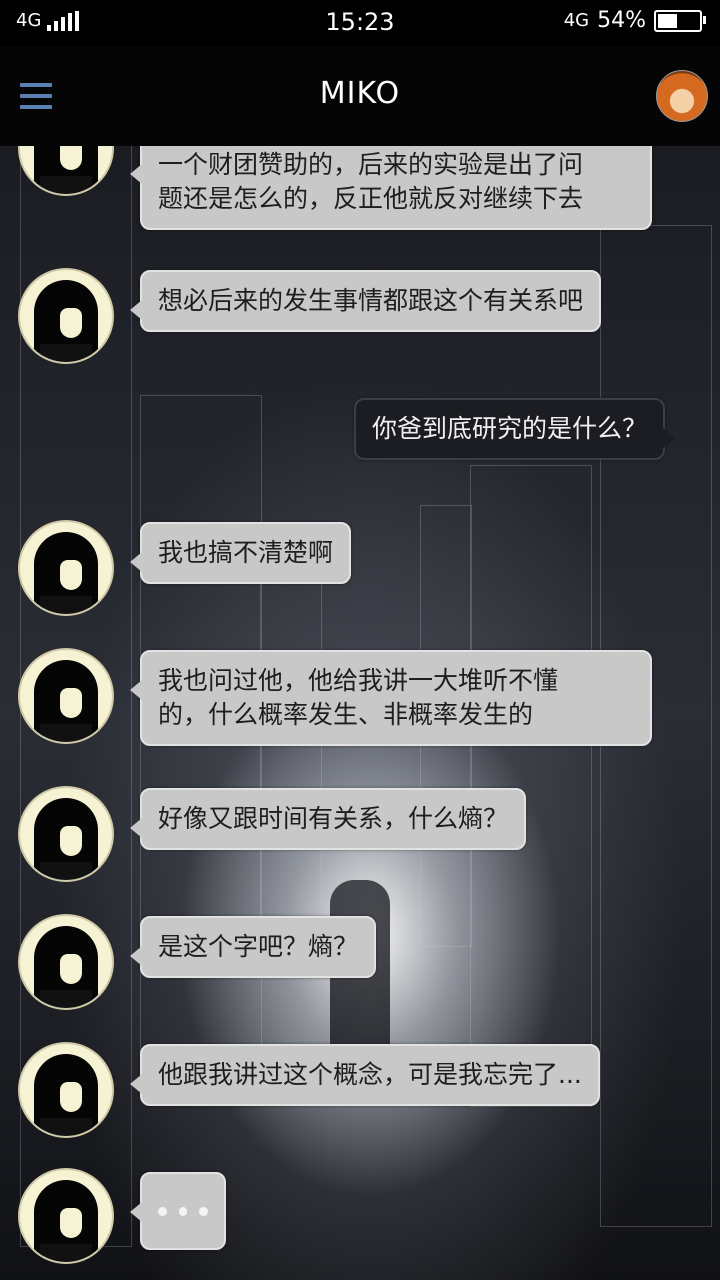 The width and height of the screenshot is (720, 1280). I want to click on battery-percentage: 54%, so click(621, 20).